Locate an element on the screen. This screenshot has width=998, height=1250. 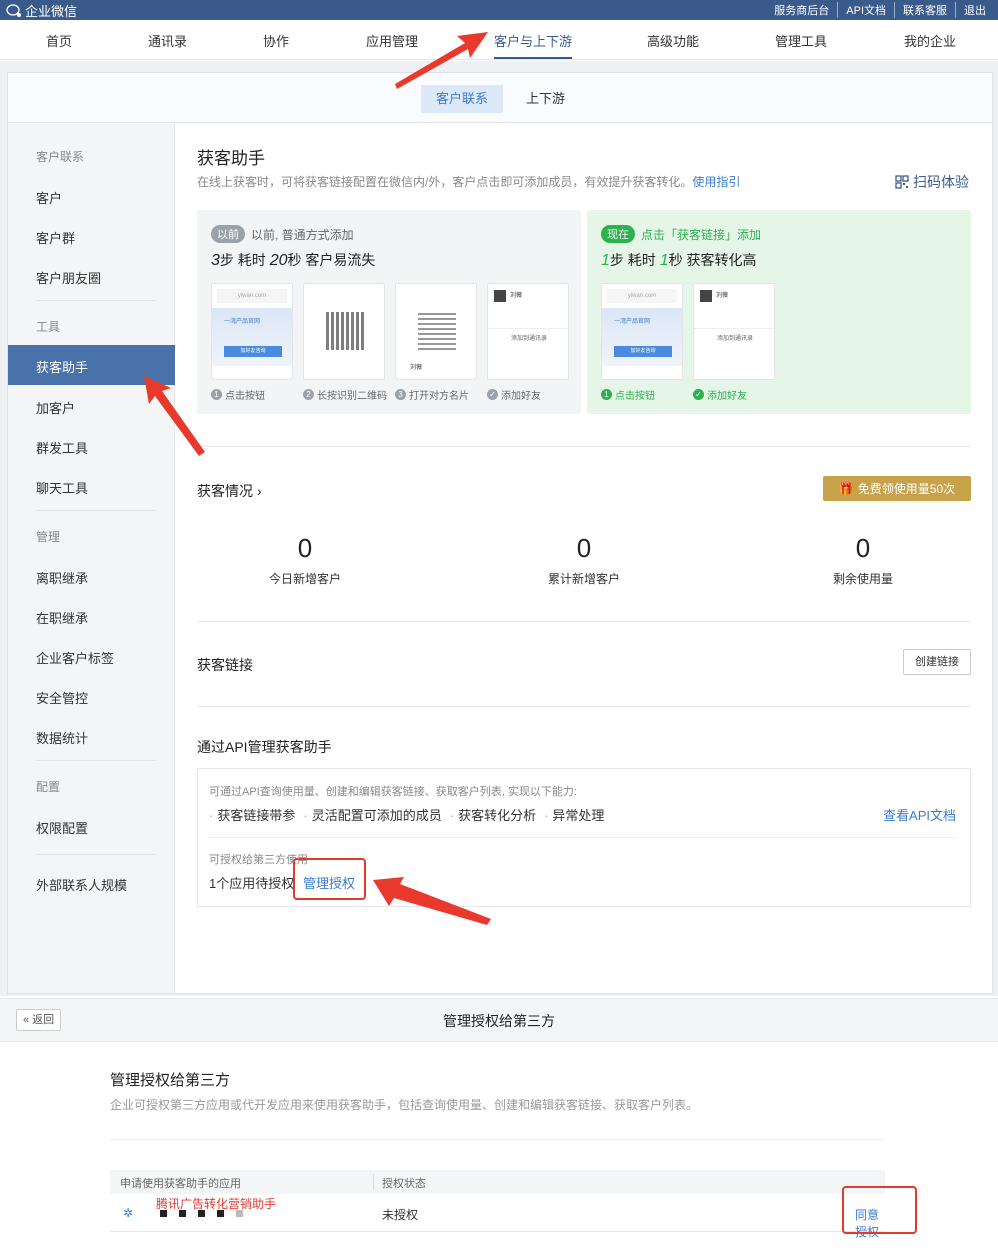
before-step-4: ✓ 添加好友 is located at coordinates (514, 394).